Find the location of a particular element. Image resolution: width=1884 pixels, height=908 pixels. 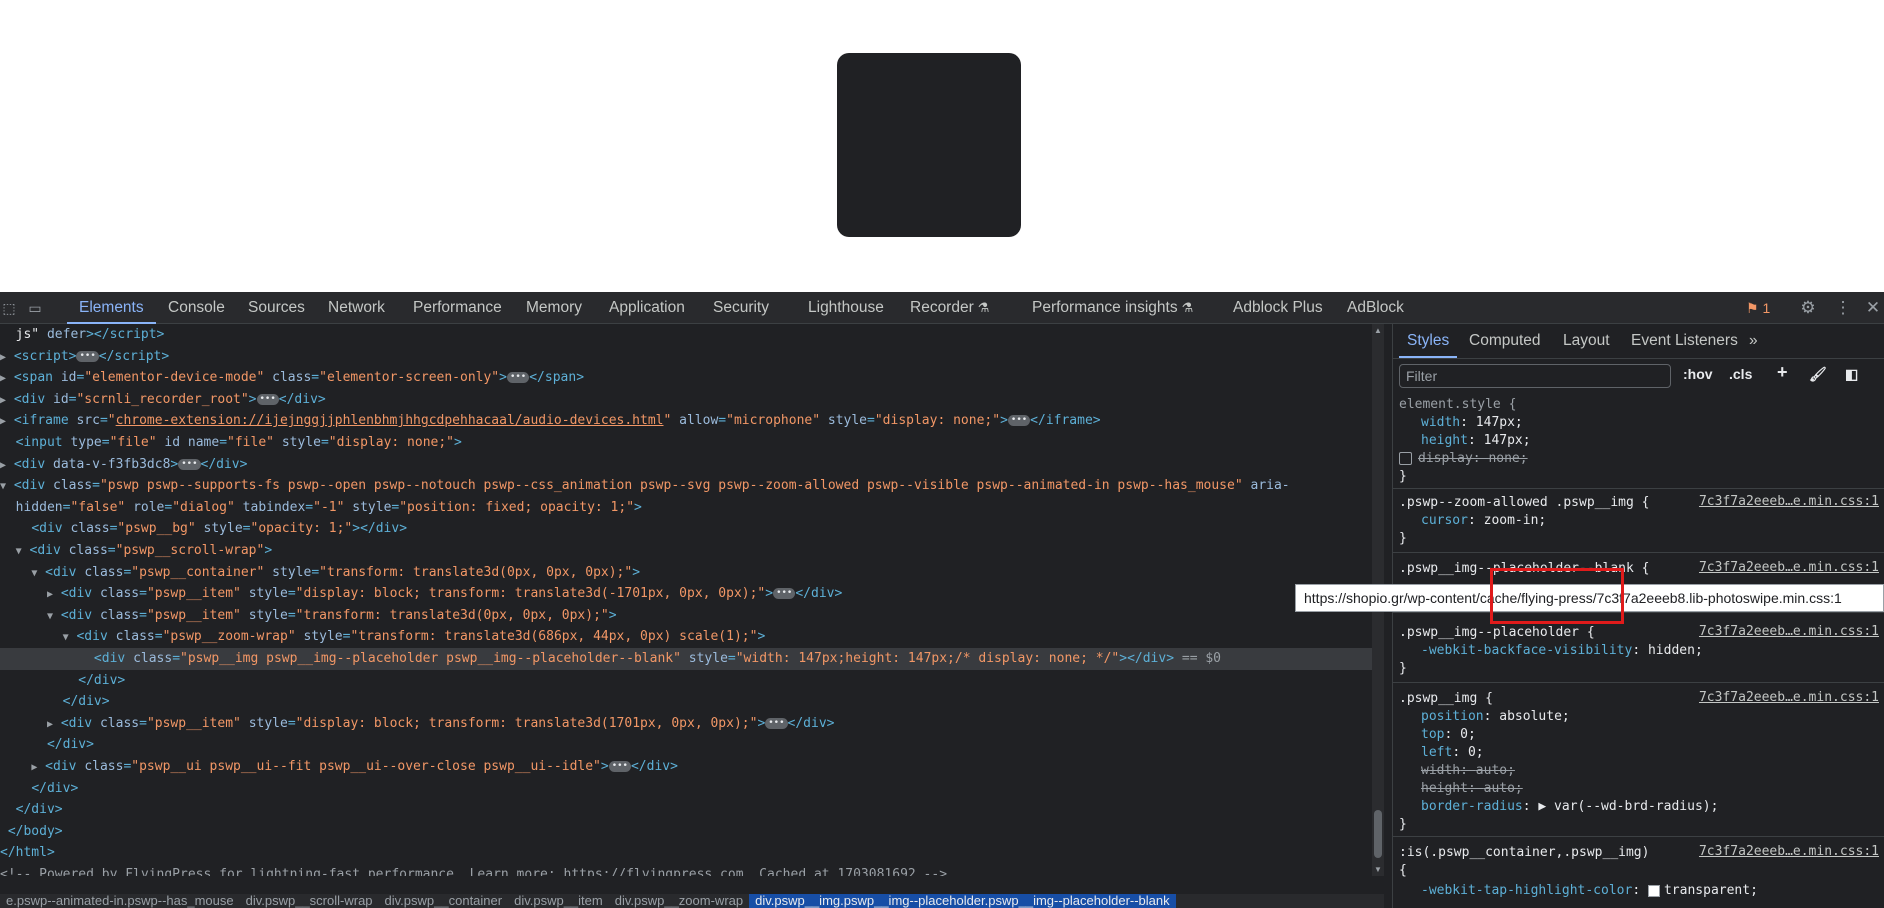

open-brace: { is located at coordinates (1403, 870).